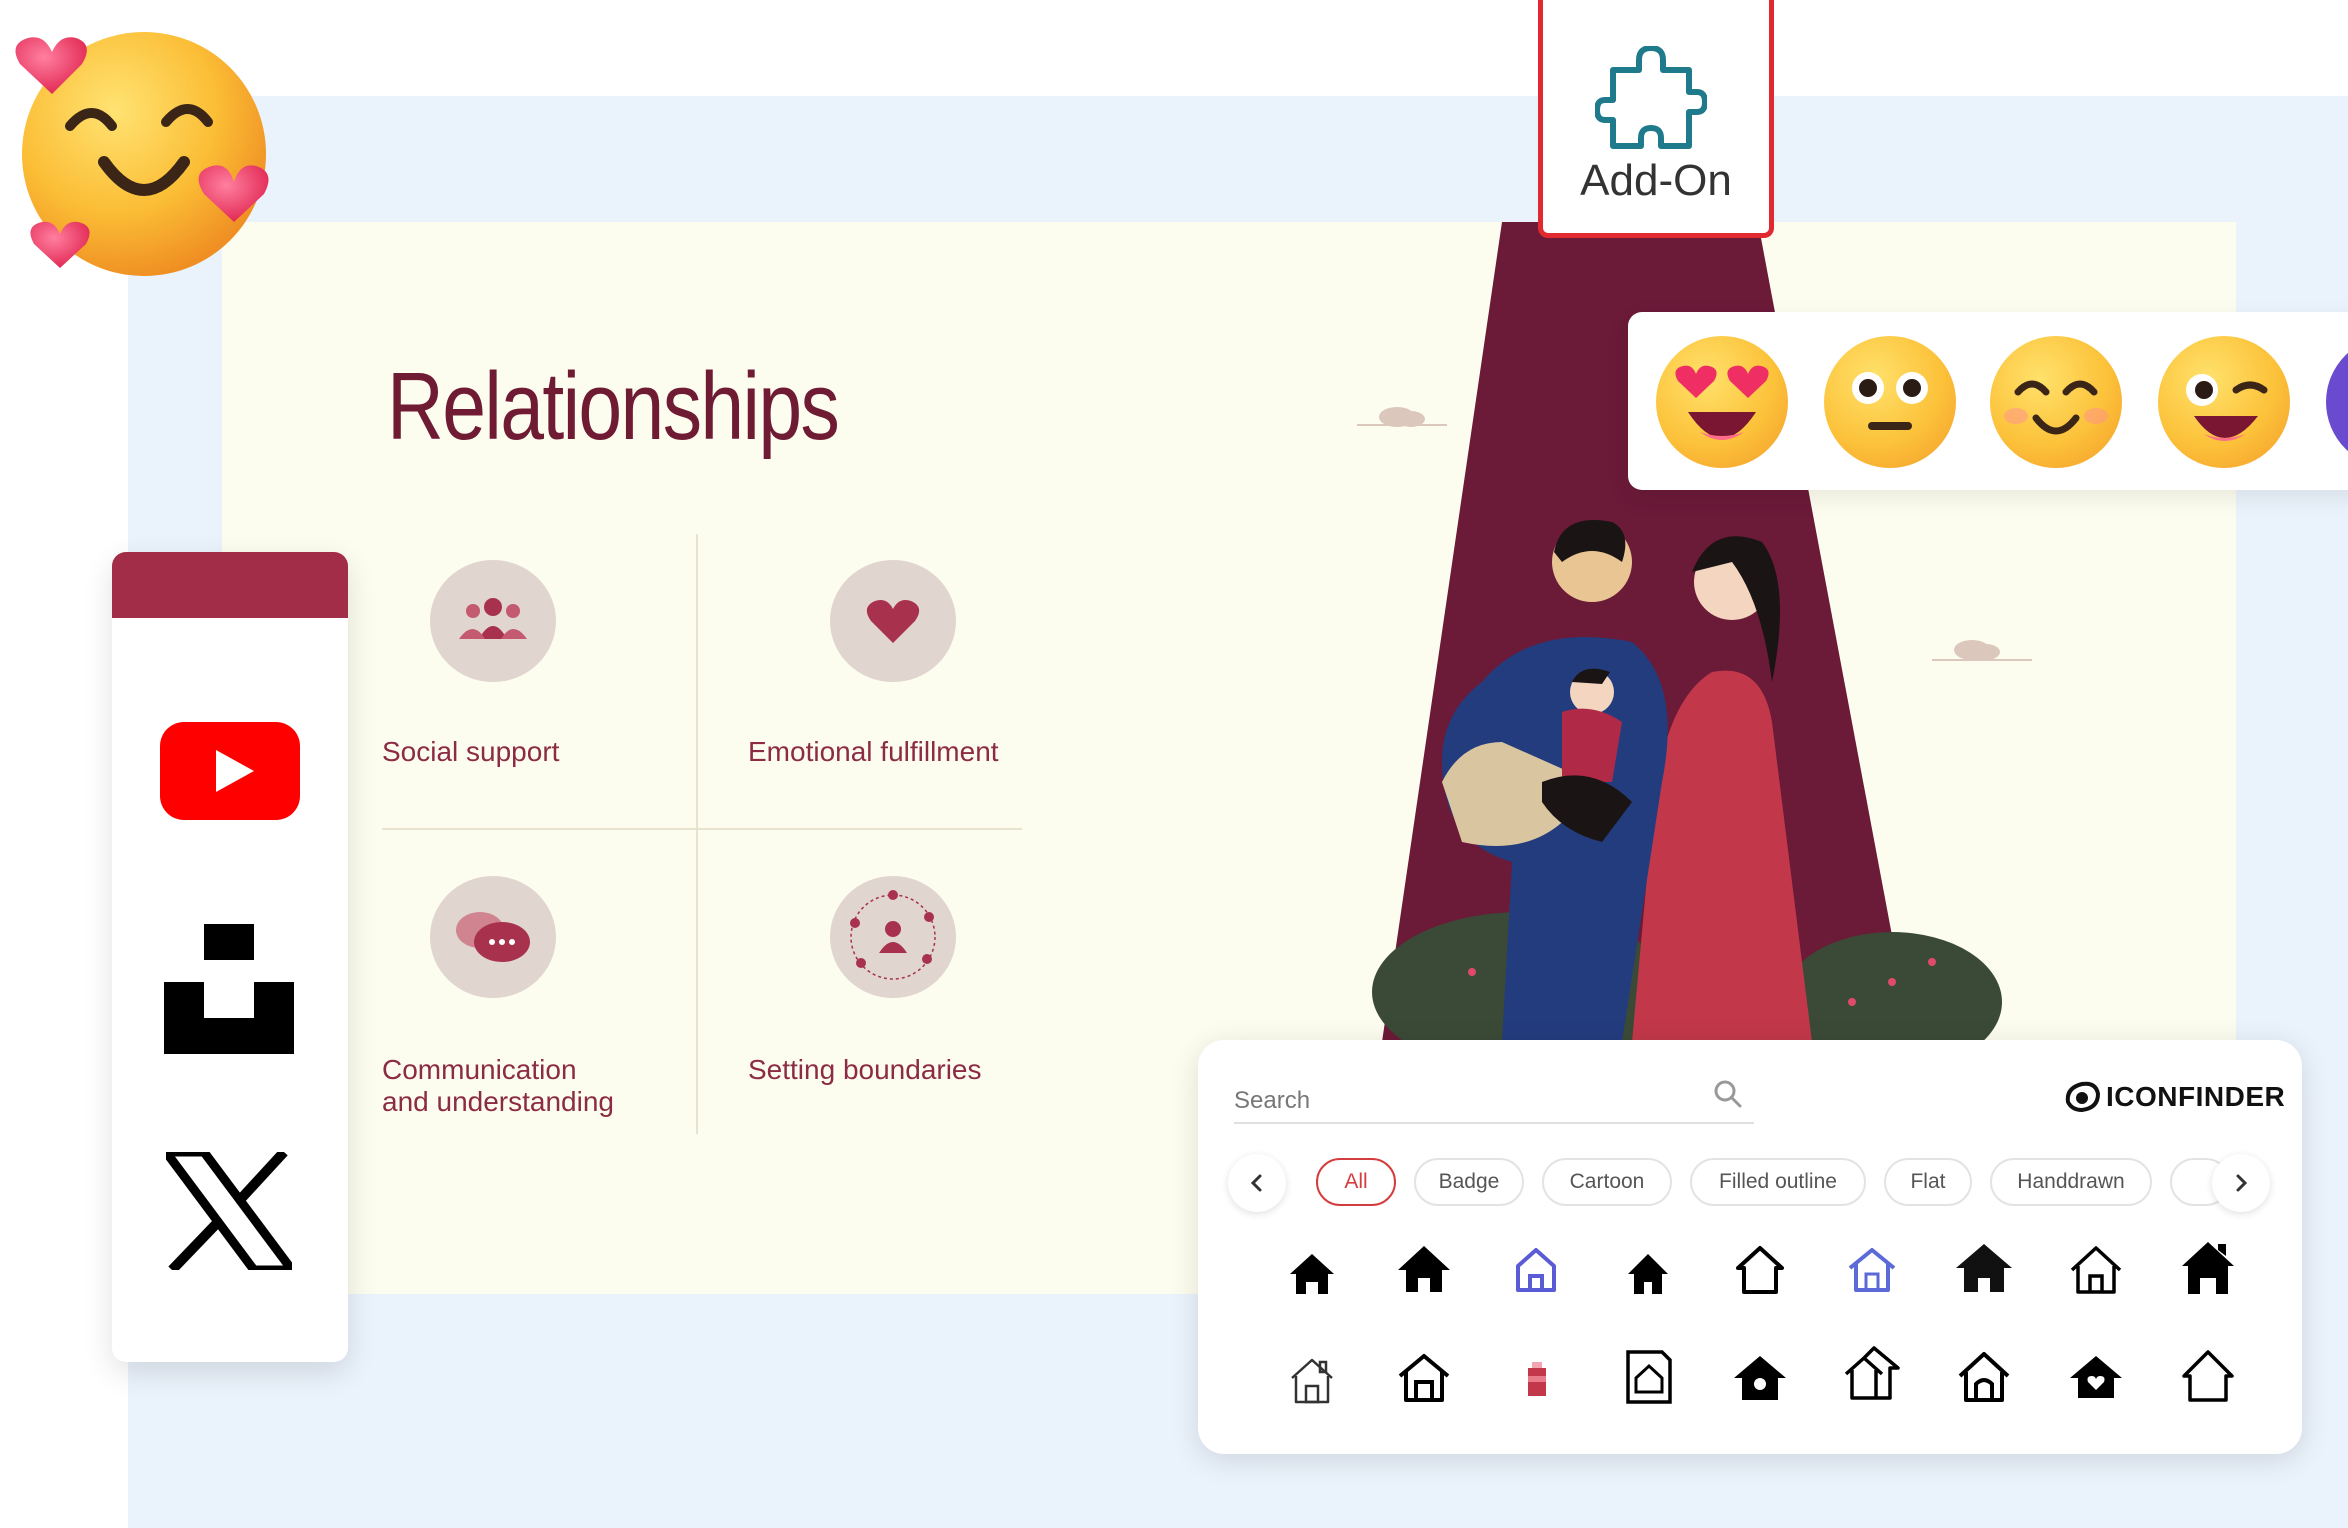 The height and width of the screenshot is (1528, 2348). I want to click on filter-next-button, so click(2241, 1183).